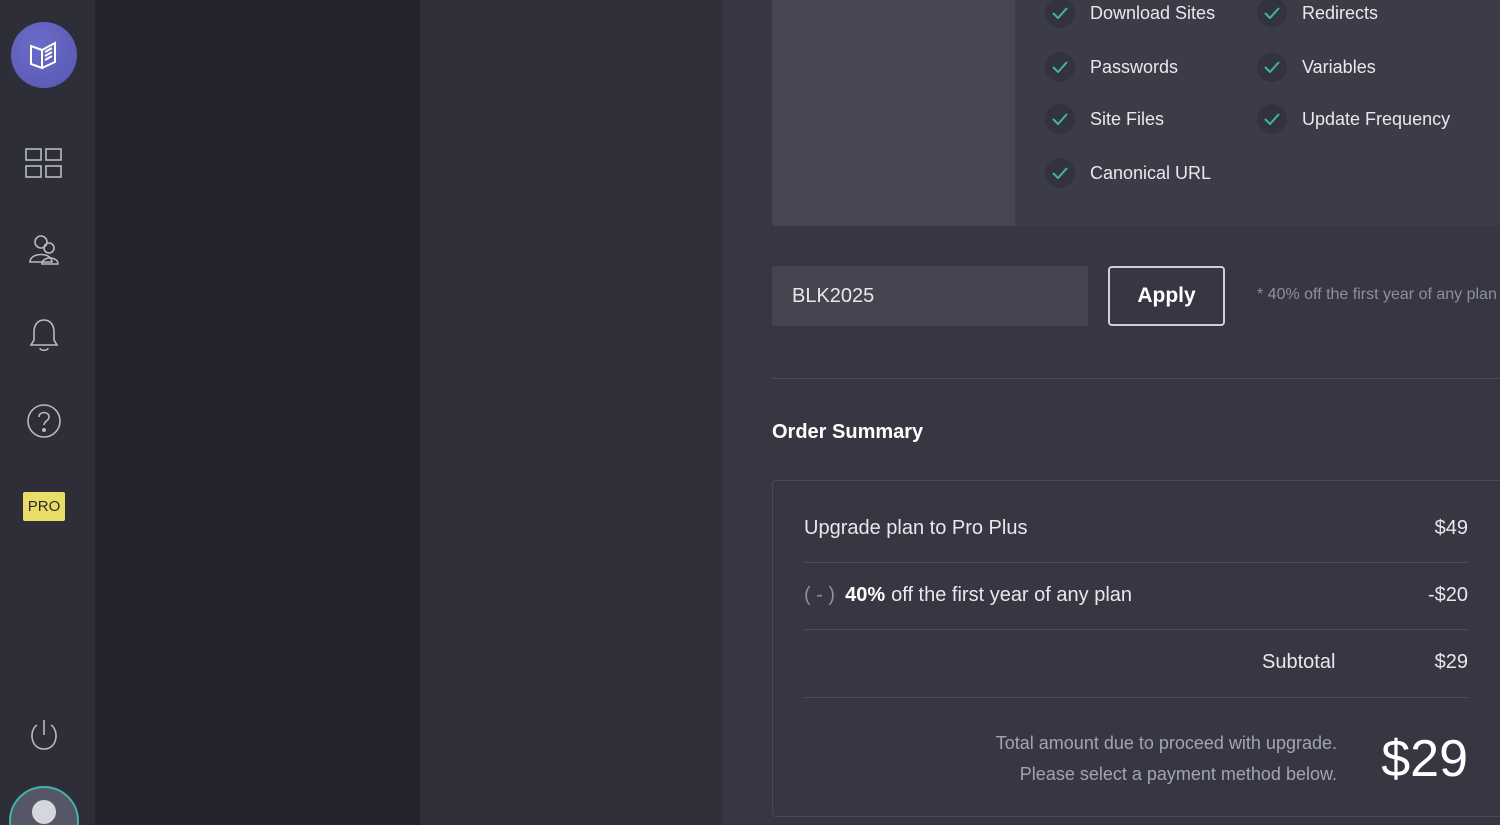 The width and height of the screenshot is (1500, 825). Describe the element at coordinates (1424, 759) in the screenshot. I see `total-amount: $29` at that location.